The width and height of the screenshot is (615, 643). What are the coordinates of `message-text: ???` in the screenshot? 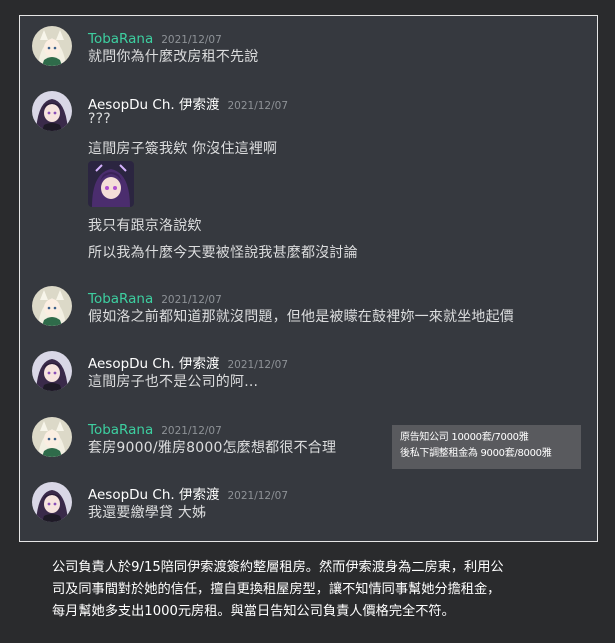 It's located at (99, 119).